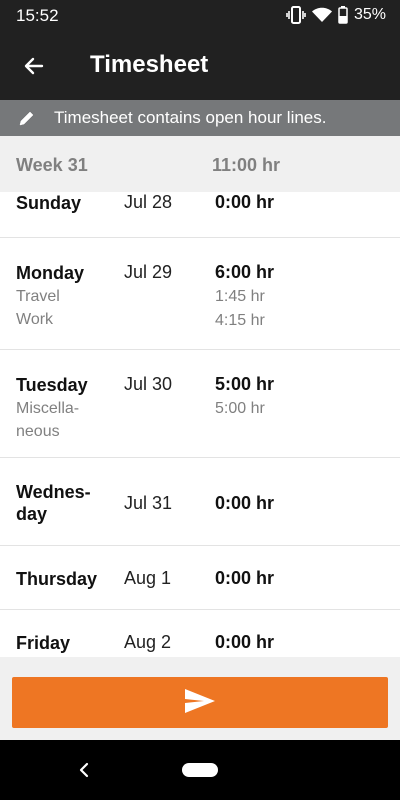 Image resolution: width=400 pixels, height=800 pixels. I want to click on line-hours: 1:45 hr, so click(240, 296).